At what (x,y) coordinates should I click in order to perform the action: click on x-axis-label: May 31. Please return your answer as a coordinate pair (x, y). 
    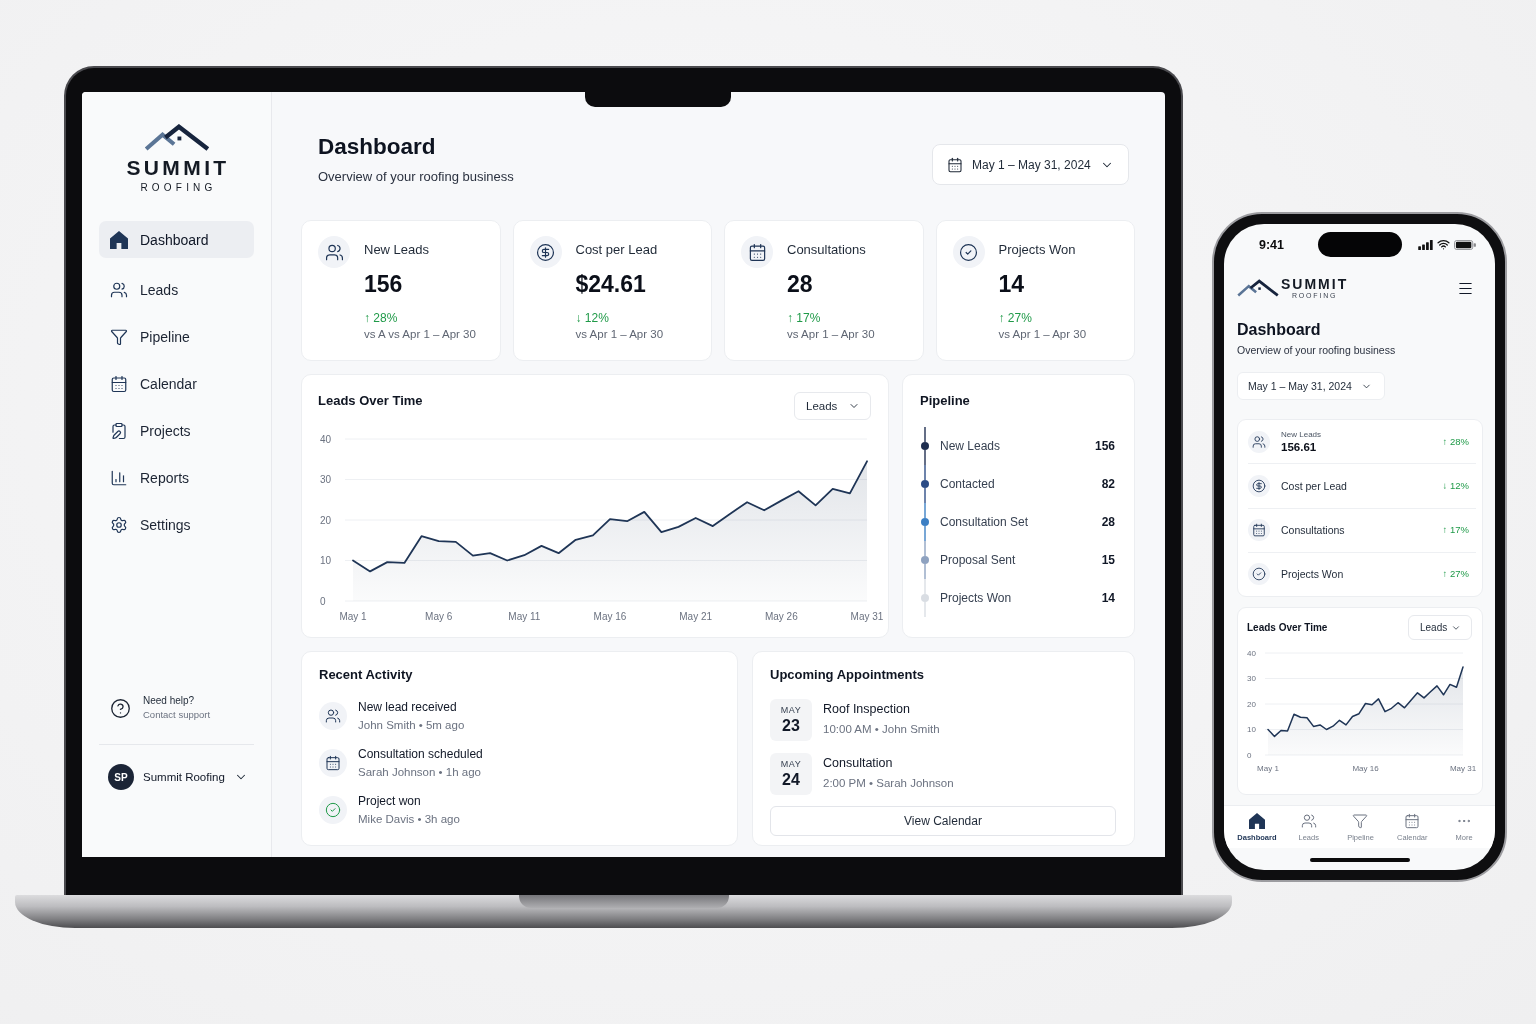
    Looking at the image, I should click on (1463, 768).